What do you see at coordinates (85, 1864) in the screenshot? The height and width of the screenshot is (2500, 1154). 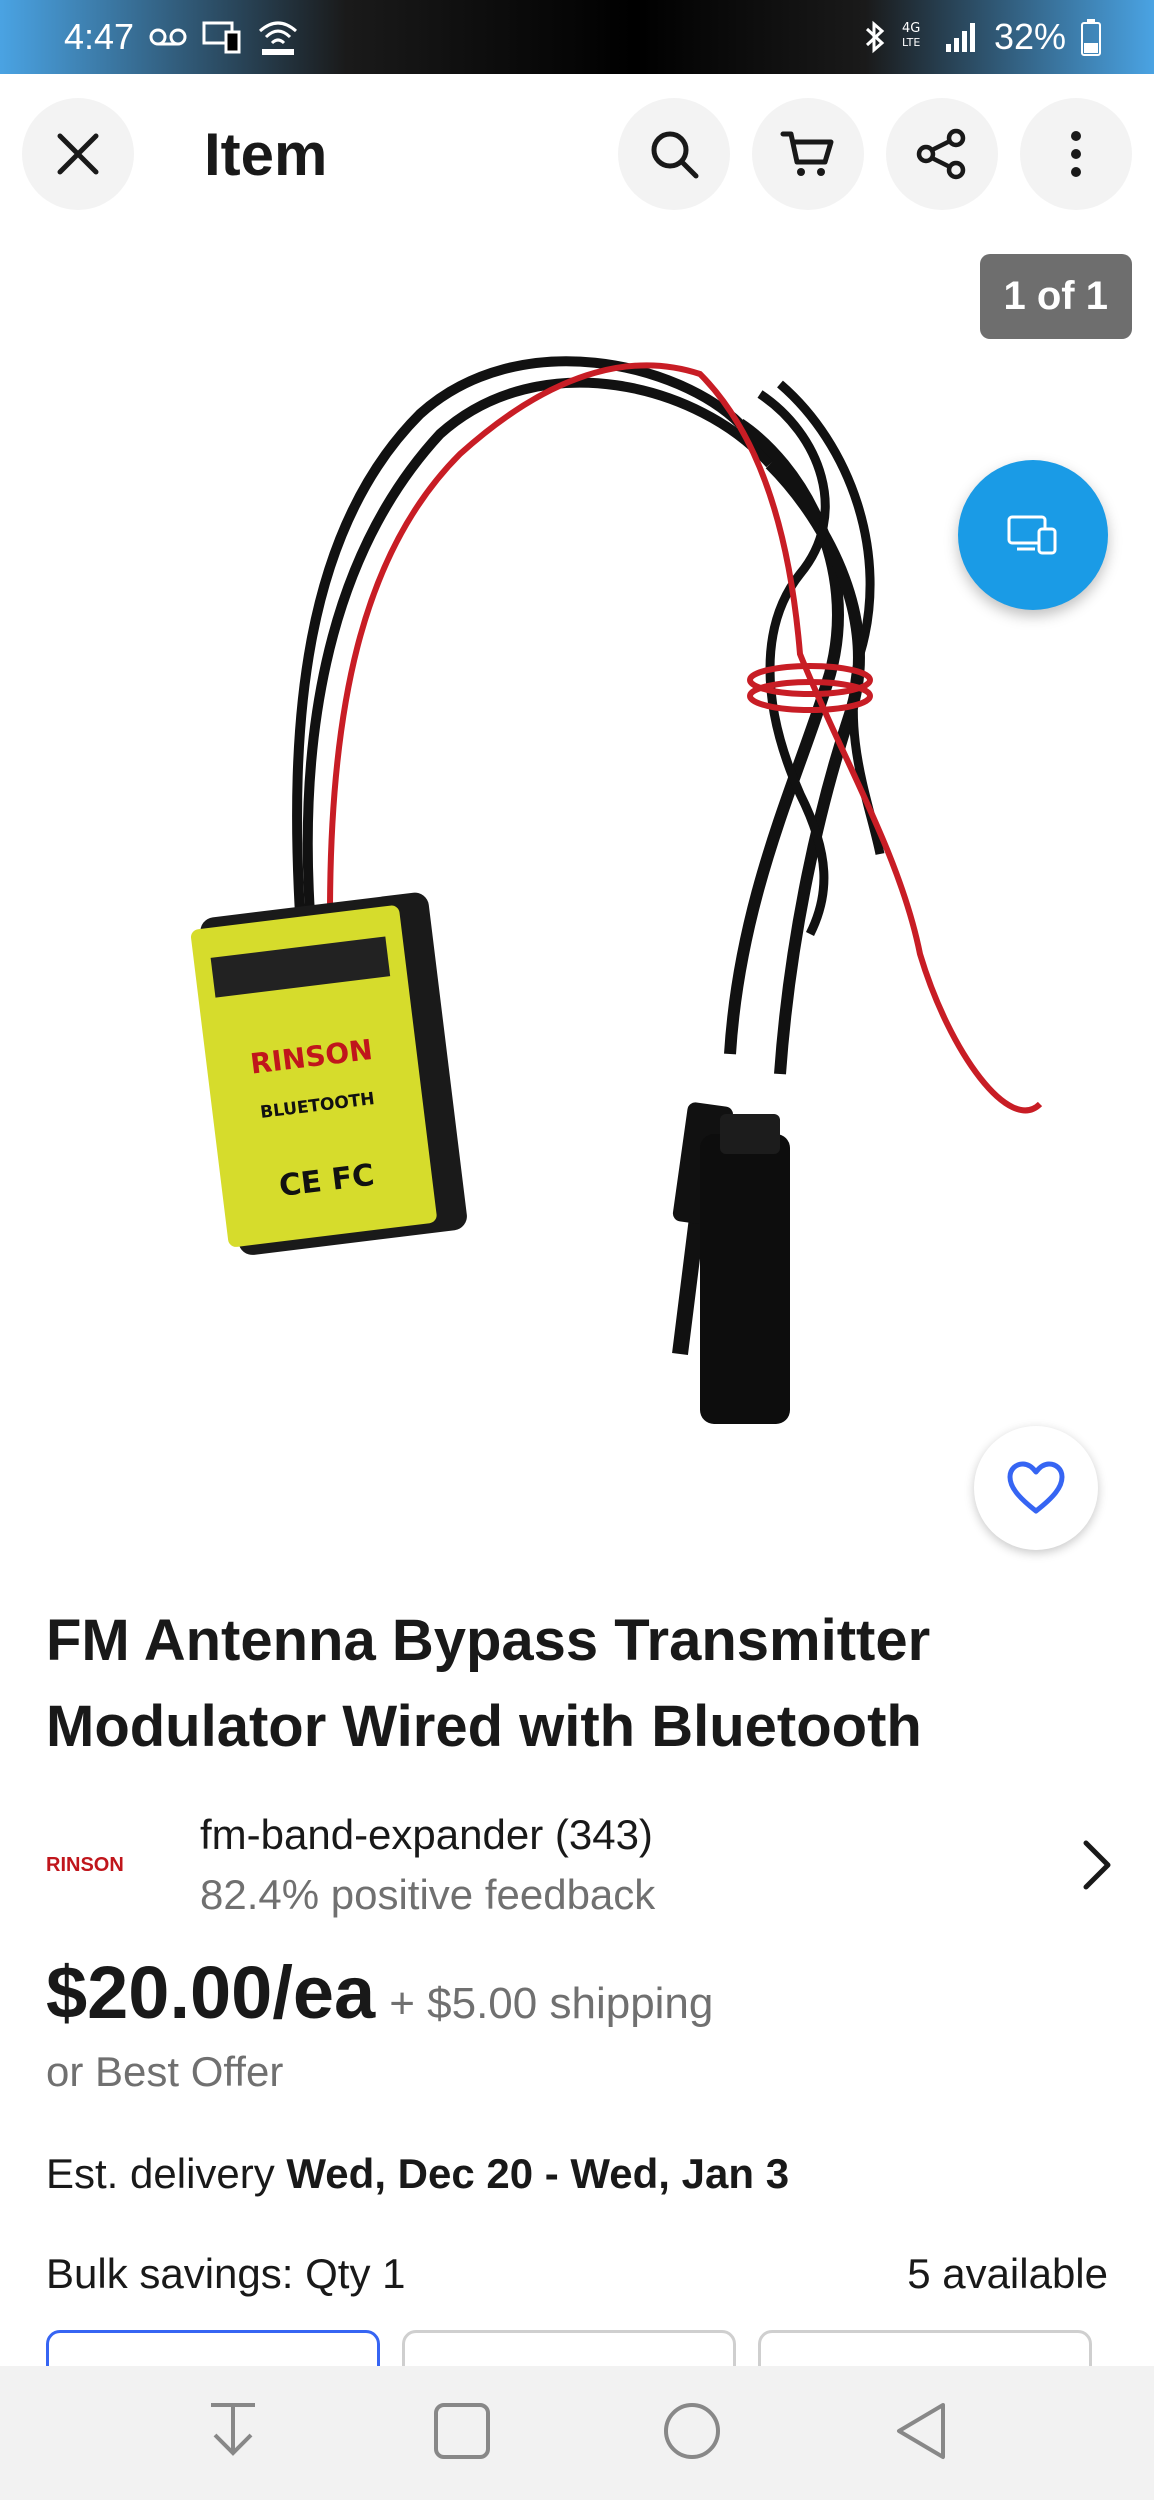 I see `seller-logo: RINSON` at bounding box center [85, 1864].